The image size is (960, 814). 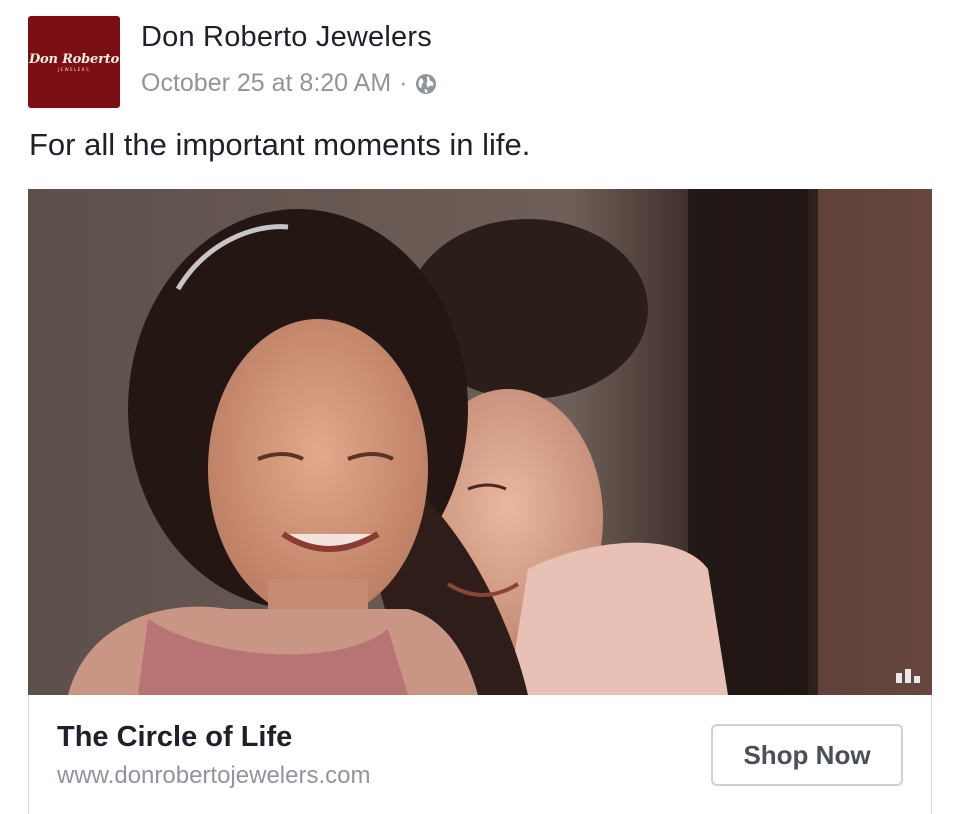 What do you see at coordinates (74, 59) in the screenshot?
I see `avatar-logo-text: Don Roberto` at bounding box center [74, 59].